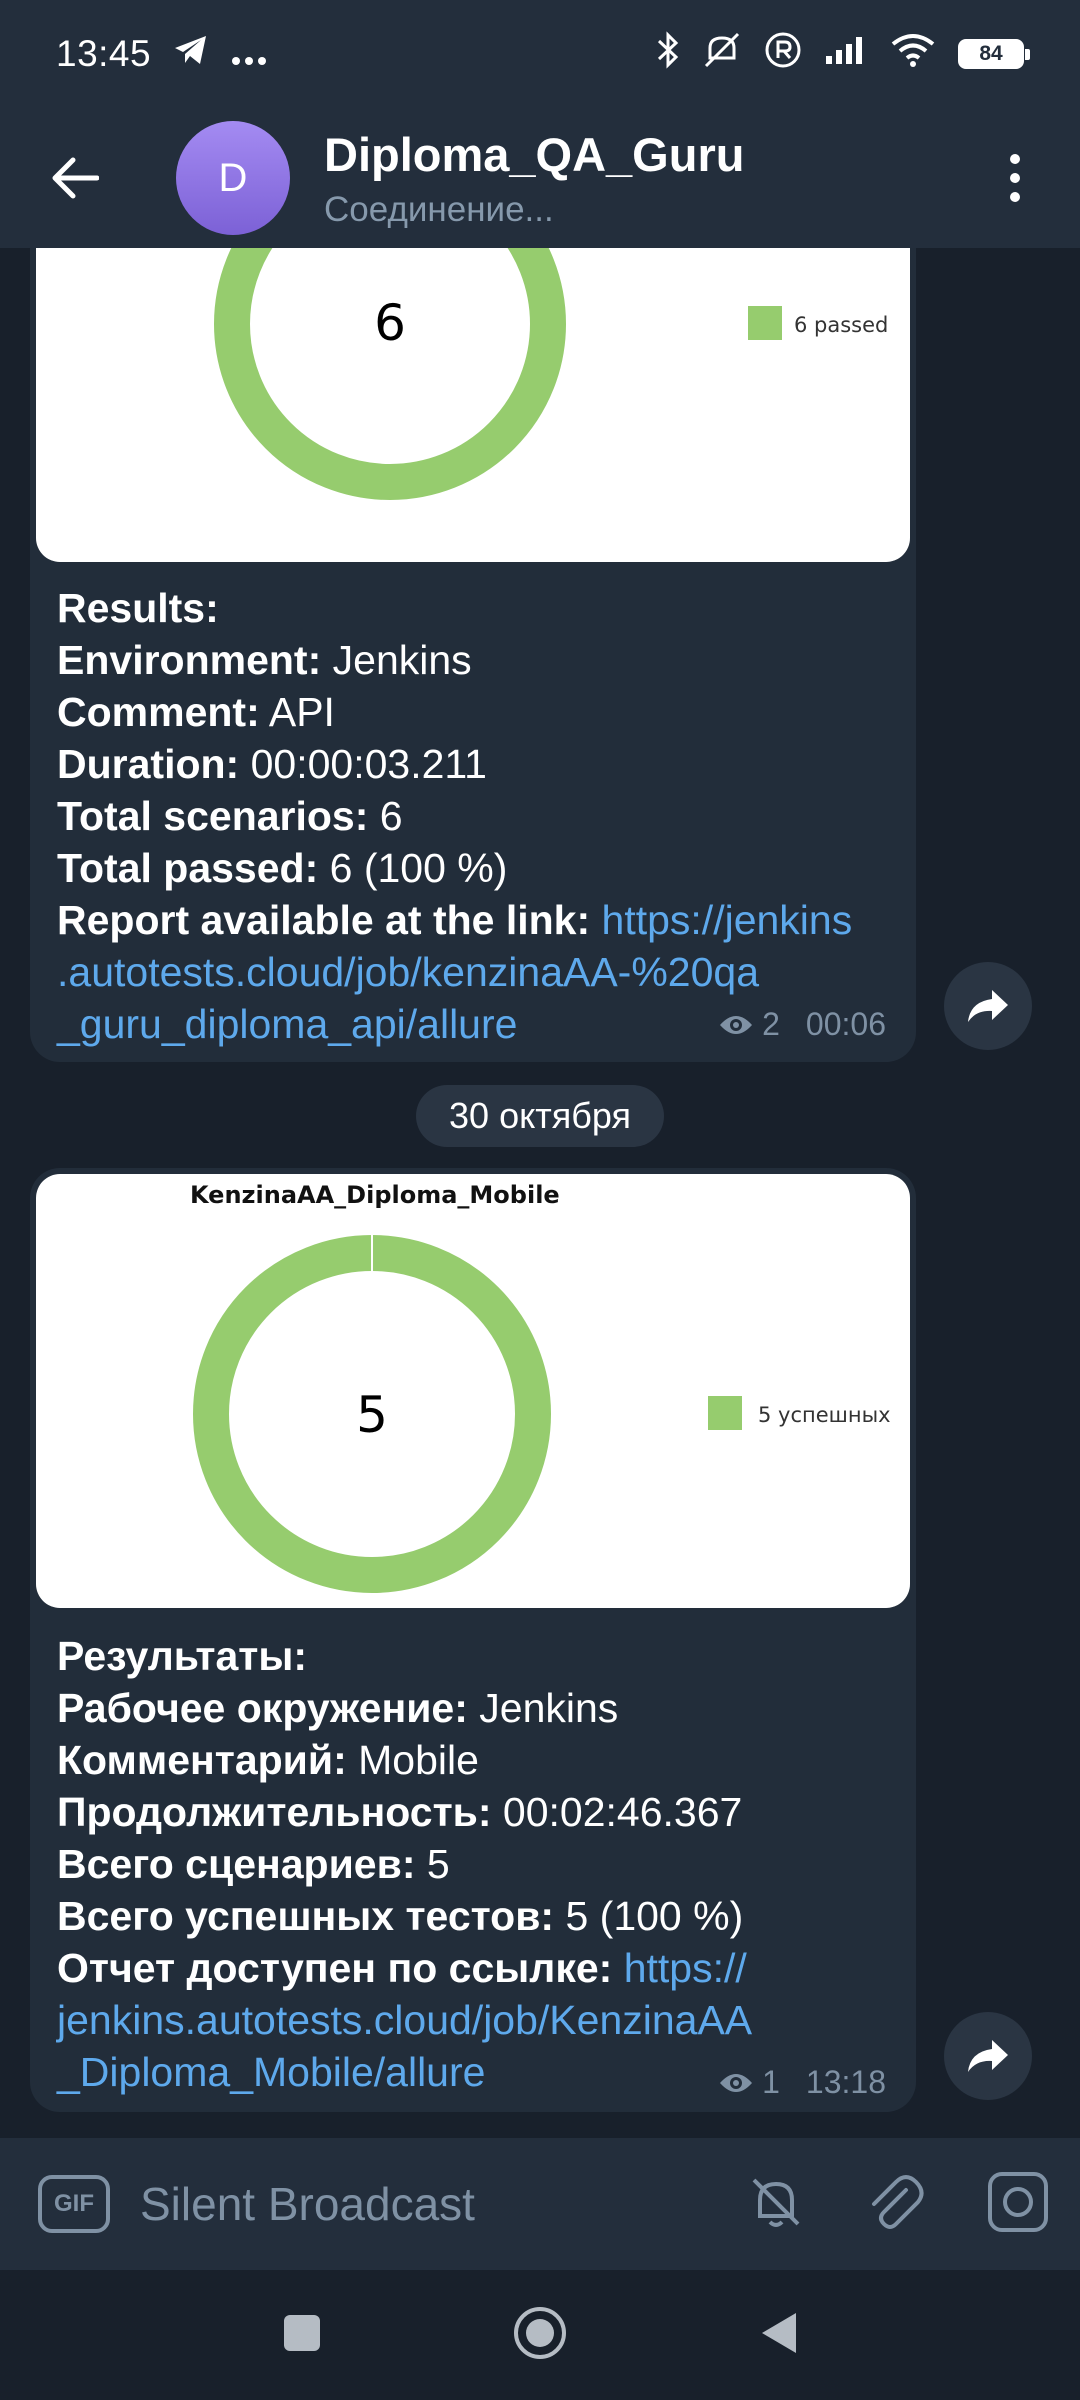 The width and height of the screenshot is (1080, 2400). I want to click on line-label: Всего успешных тестов:, so click(306, 1916).